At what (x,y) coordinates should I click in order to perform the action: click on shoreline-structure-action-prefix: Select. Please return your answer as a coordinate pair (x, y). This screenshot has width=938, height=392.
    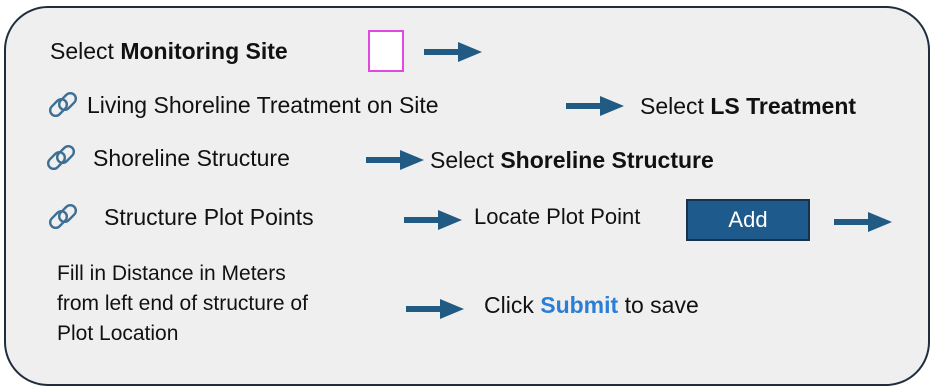
    Looking at the image, I should click on (465, 160).